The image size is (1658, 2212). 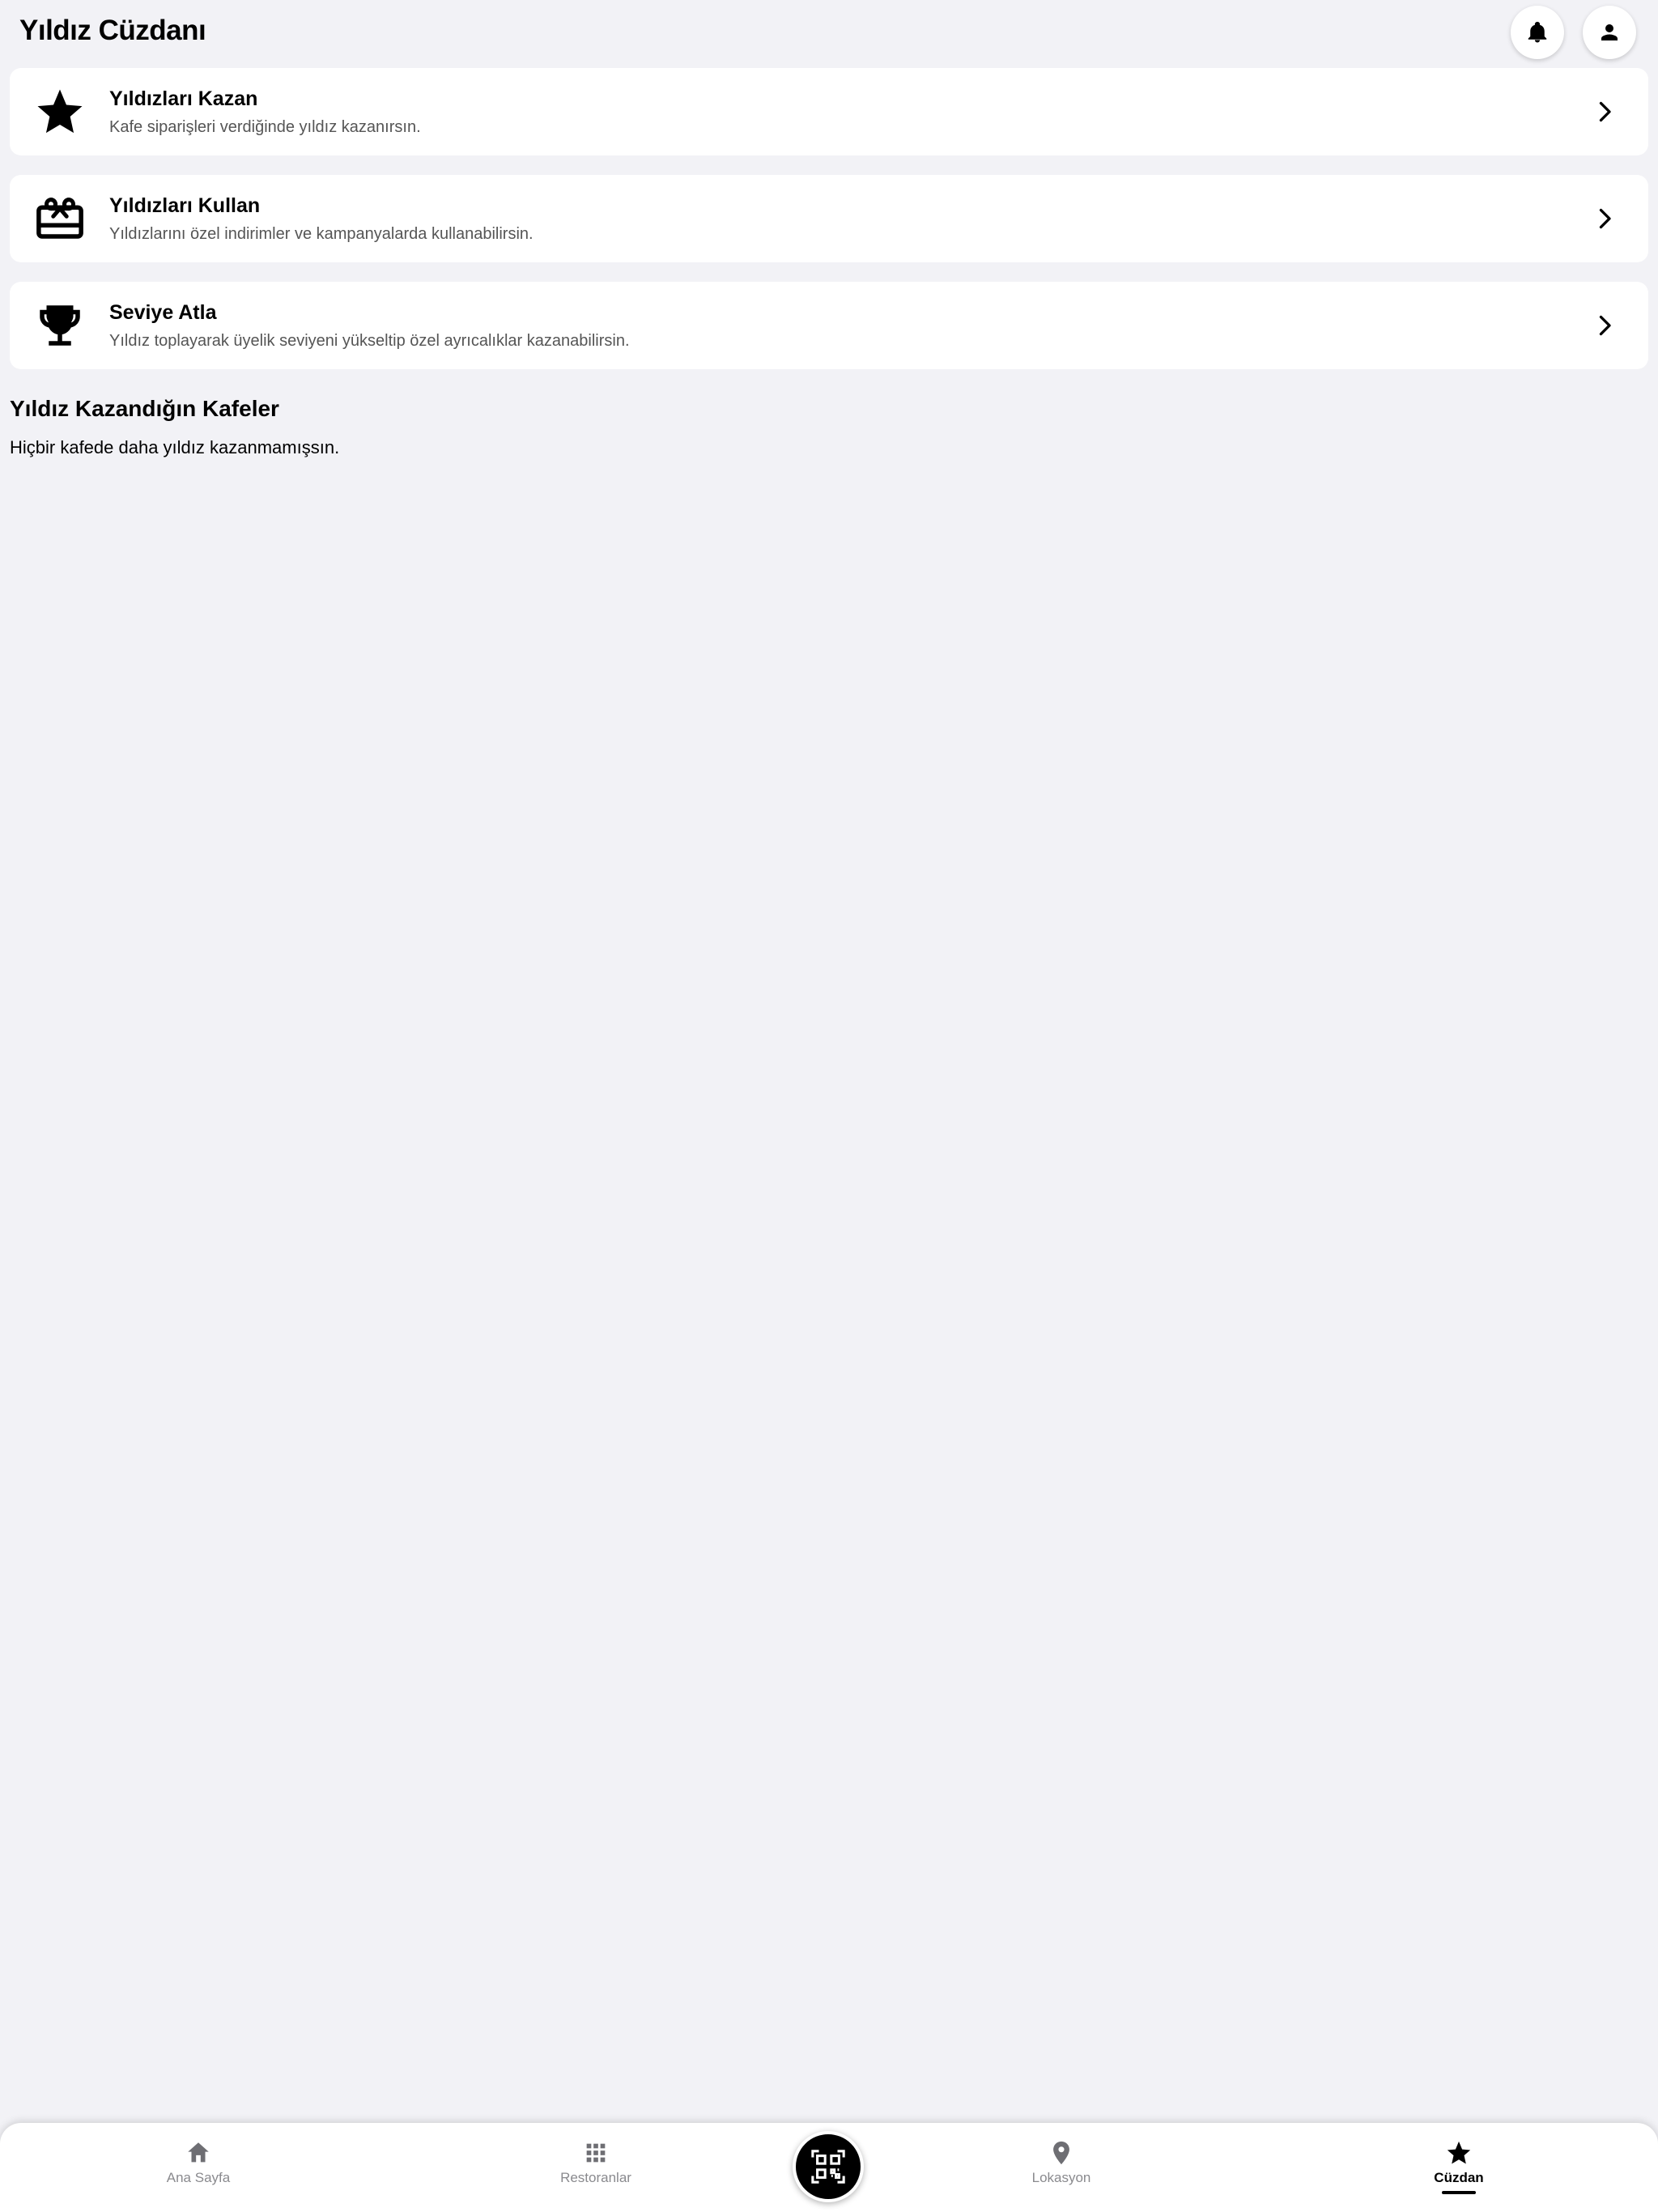 What do you see at coordinates (1061, 2153) in the screenshot?
I see `location-pin-icon` at bounding box center [1061, 2153].